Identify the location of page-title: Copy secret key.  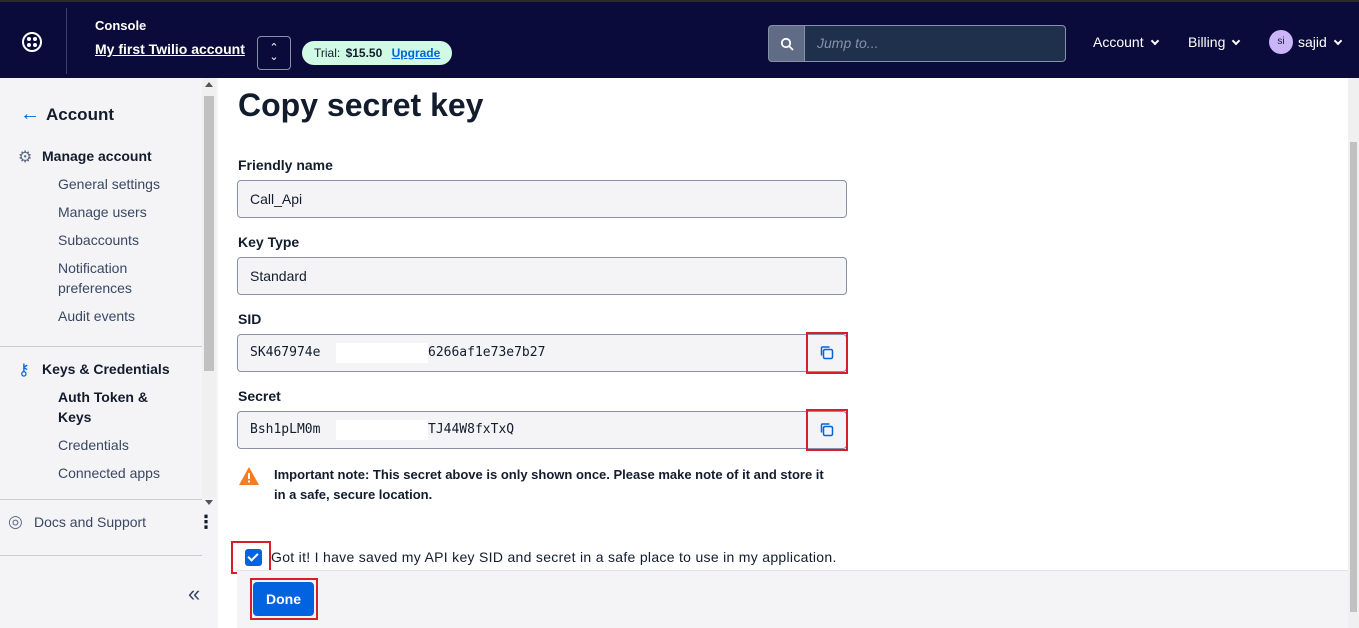
(361, 105).